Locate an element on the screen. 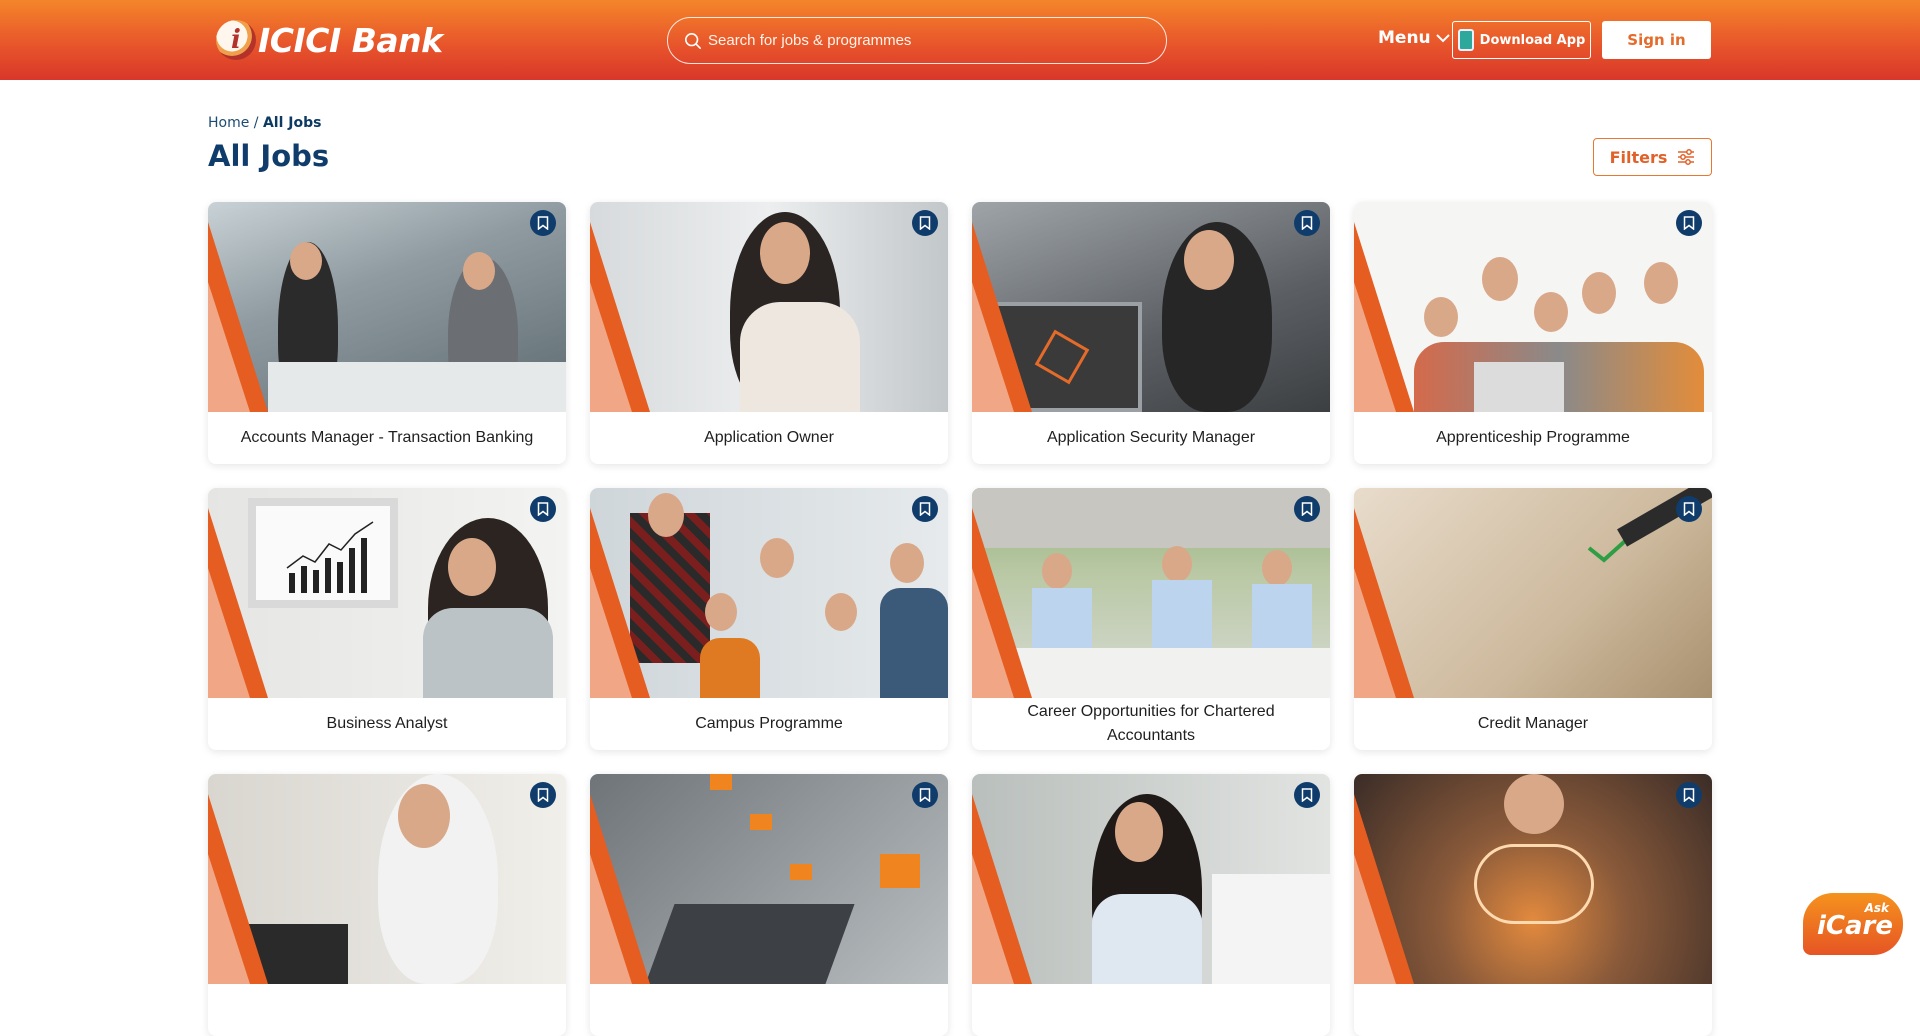 The width and height of the screenshot is (1920, 1036). job-card: Application Owner is located at coordinates (769, 333).